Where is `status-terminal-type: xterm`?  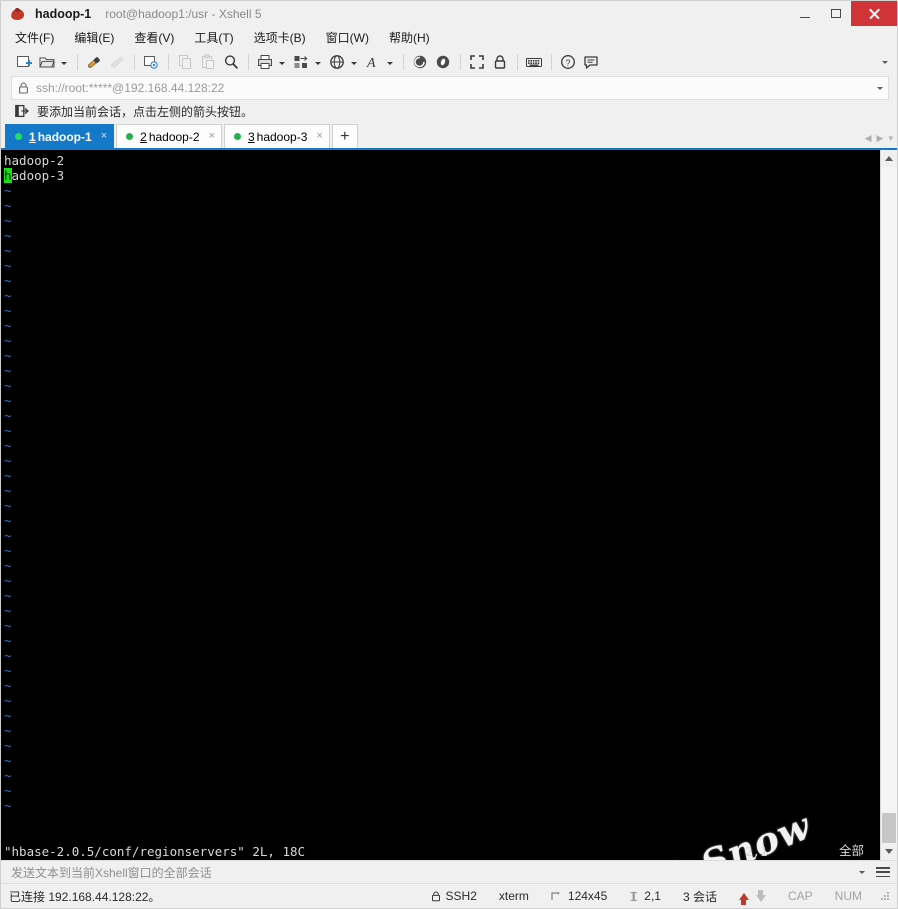 status-terminal-type: xterm is located at coordinates (513, 896).